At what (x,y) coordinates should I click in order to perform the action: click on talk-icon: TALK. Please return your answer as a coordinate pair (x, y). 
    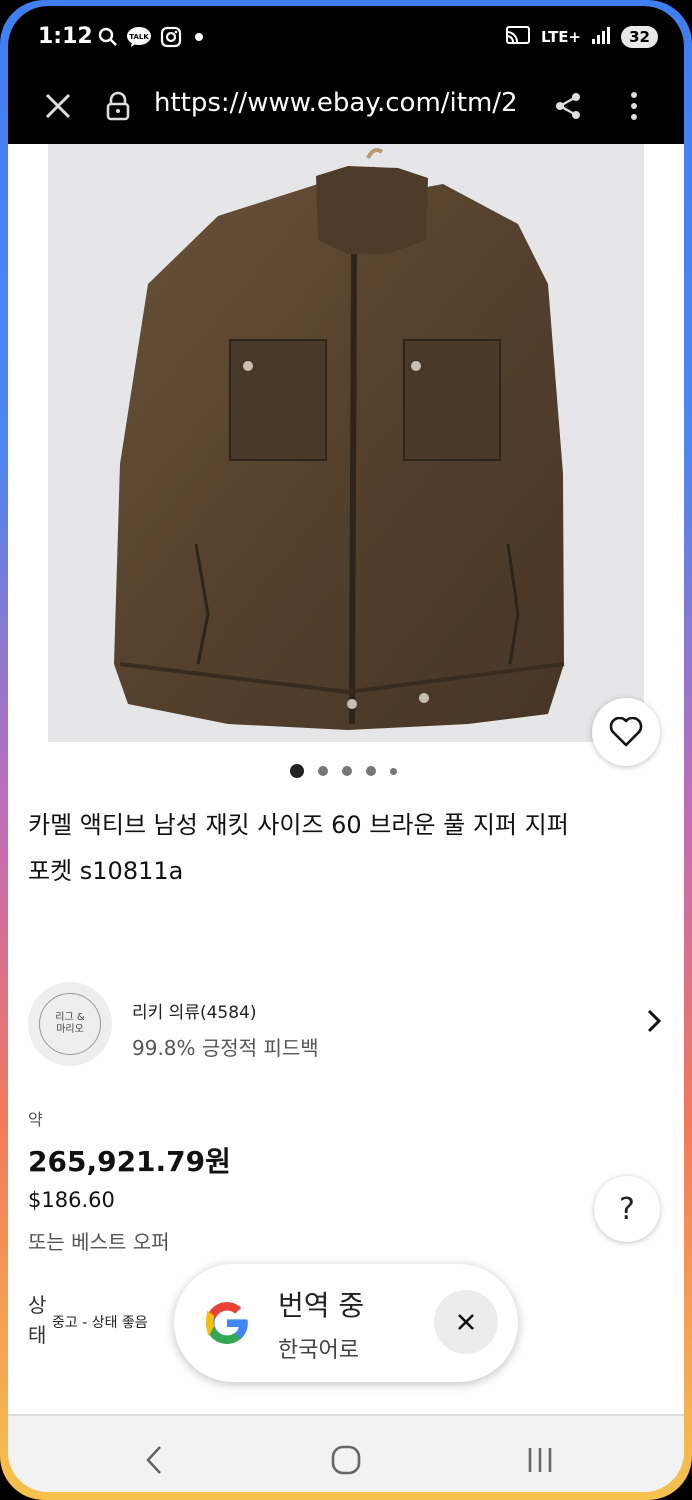
    Looking at the image, I should click on (139, 37).